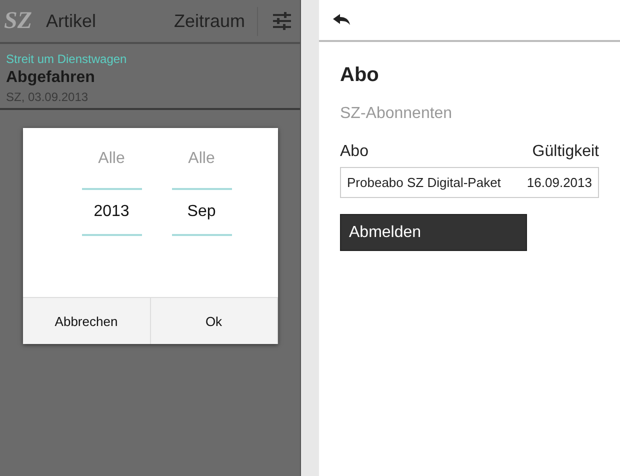 This screenshot has height=476, width=620. I want to click on column-header: Gültigkeit, so click(565, 152).